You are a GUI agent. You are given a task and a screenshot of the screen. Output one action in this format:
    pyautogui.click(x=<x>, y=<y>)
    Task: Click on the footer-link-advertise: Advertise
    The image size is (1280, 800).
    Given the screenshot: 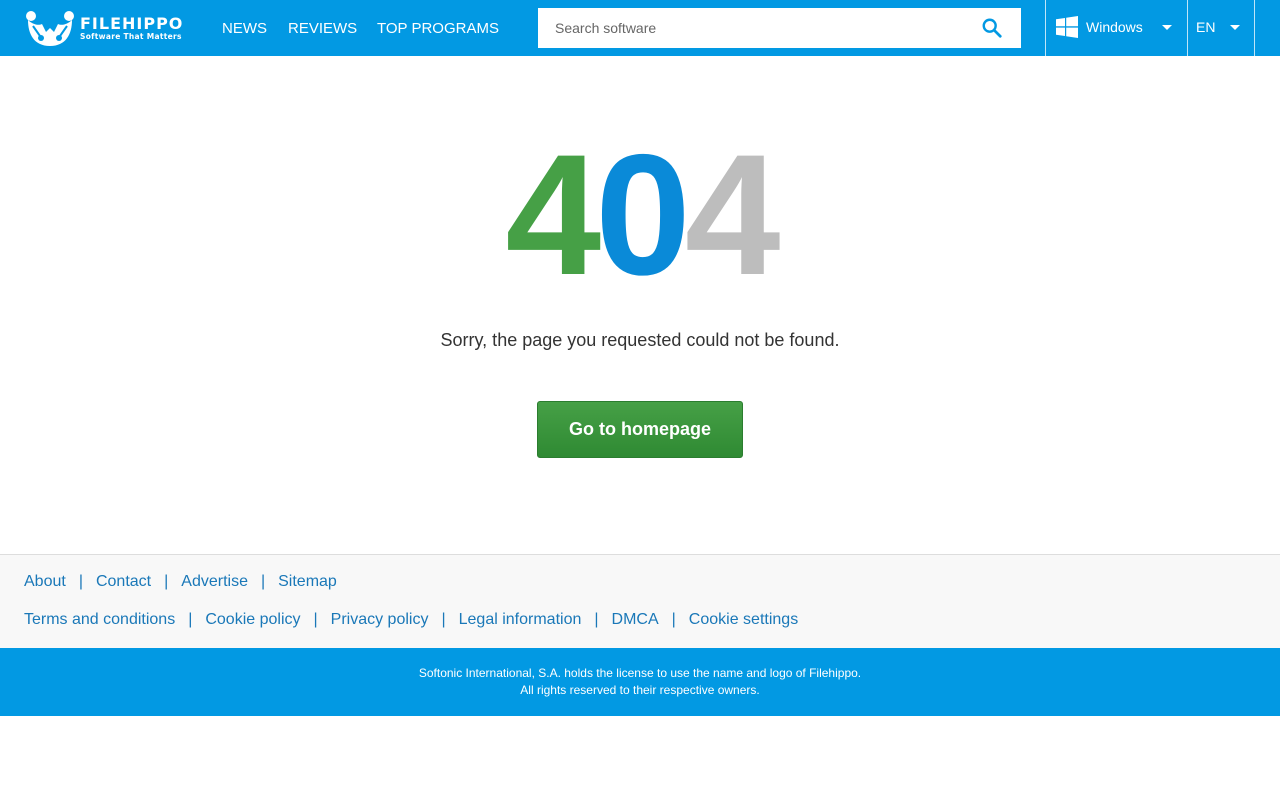 What is the action you would take?
    pyautogui.click(x=214, y=582)
    